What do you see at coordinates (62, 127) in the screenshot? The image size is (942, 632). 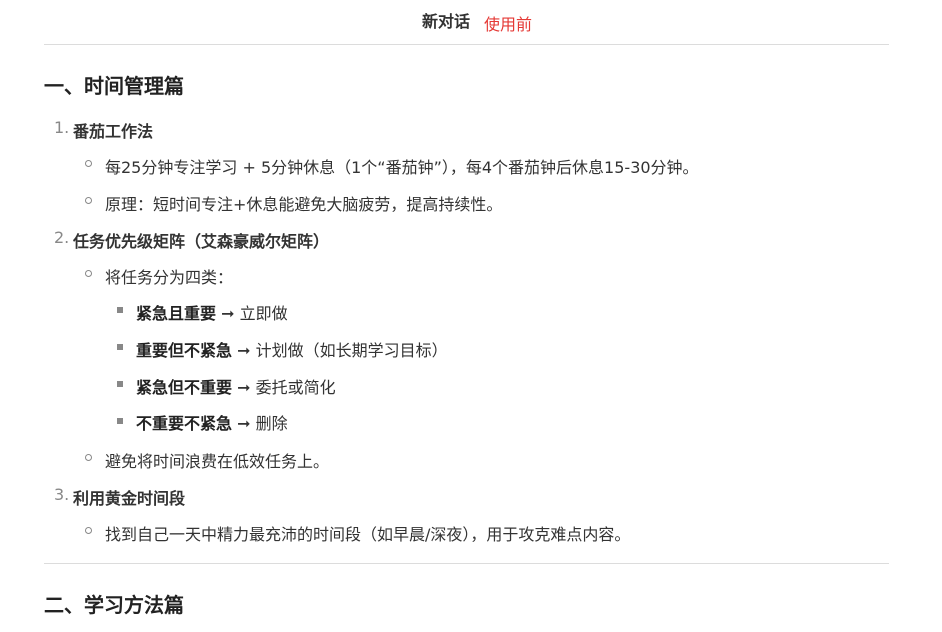 I see `list-number-1: 1.` at bounding box center [62, 127].